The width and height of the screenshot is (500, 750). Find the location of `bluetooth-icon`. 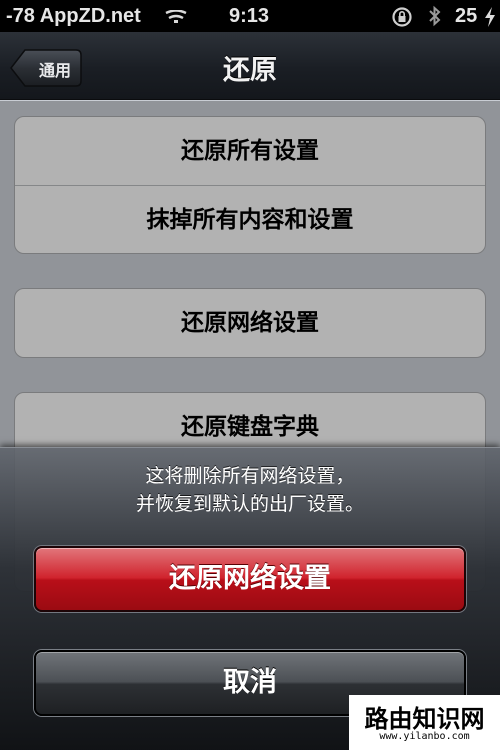

bluetooth-icon is located at coordinates (435, 16).